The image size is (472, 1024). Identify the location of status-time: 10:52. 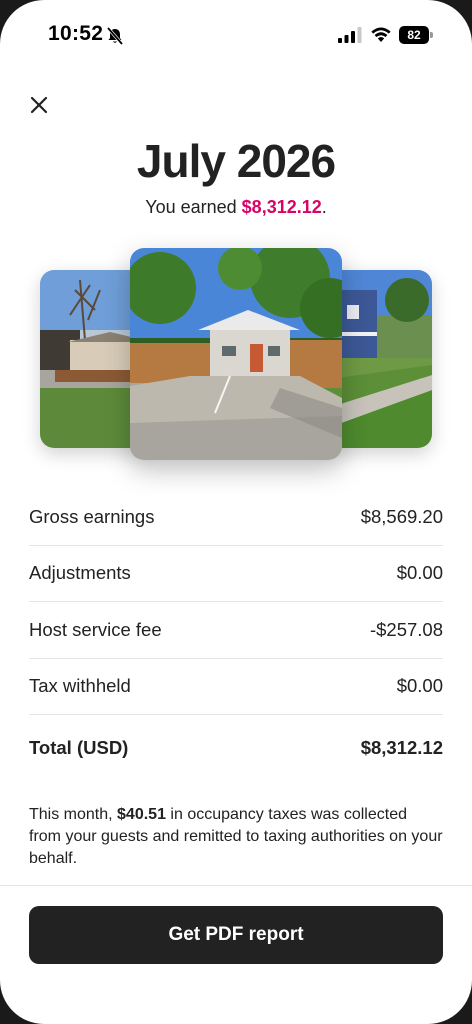
(76, 33).